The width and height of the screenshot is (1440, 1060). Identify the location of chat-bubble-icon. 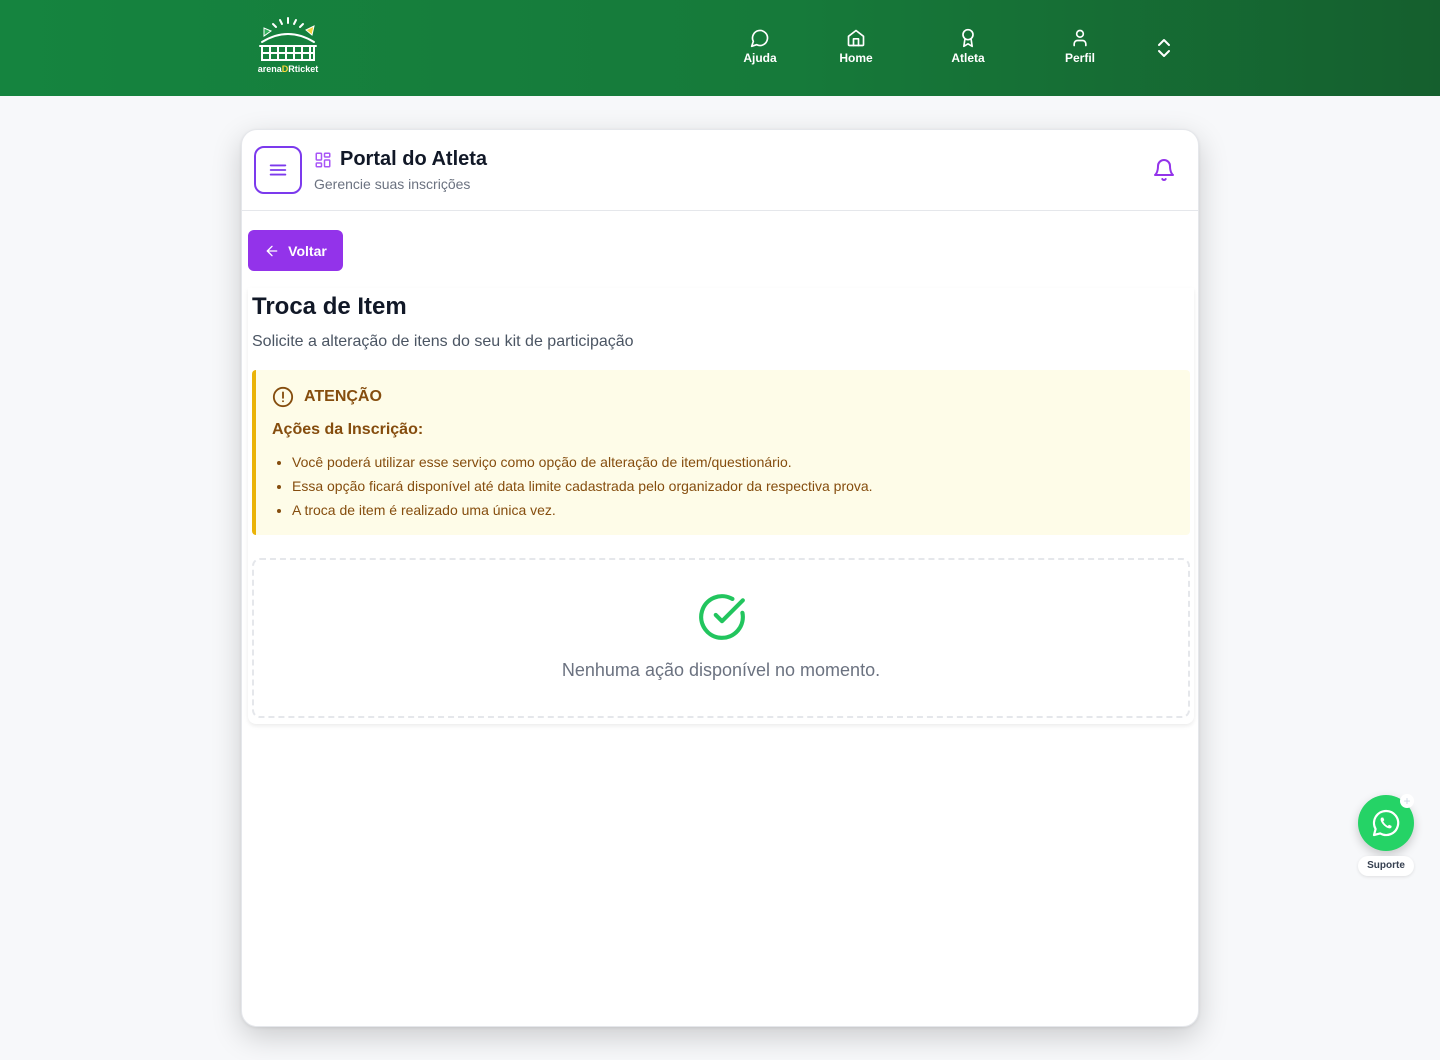
(759, 38).